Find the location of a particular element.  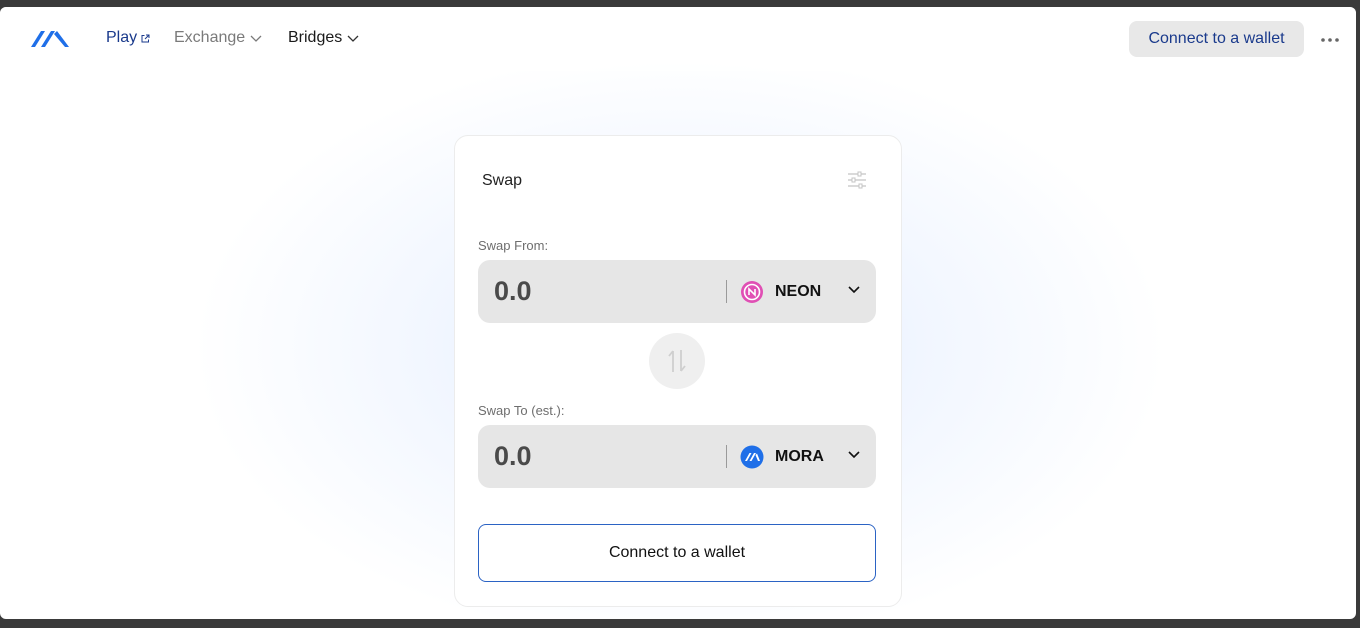

nav-exchange-label: Exchange is located at coordinates (210, 37).